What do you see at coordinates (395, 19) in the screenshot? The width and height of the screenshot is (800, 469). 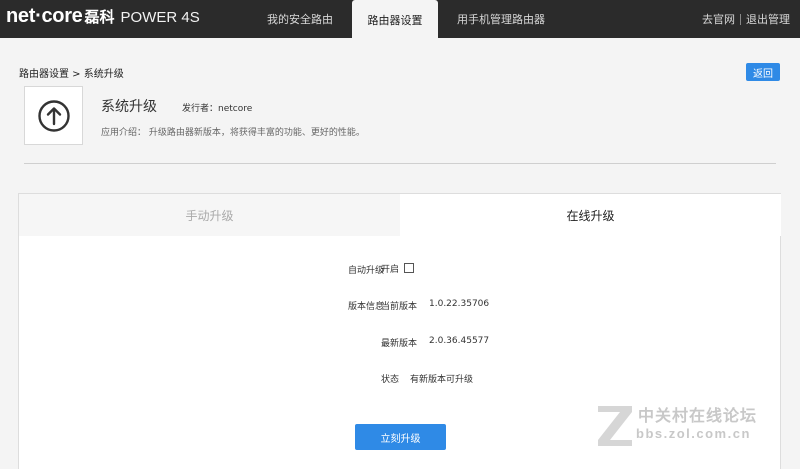 I see `nav-router-settings: 路由器设置` at bounding box center [395, 19].